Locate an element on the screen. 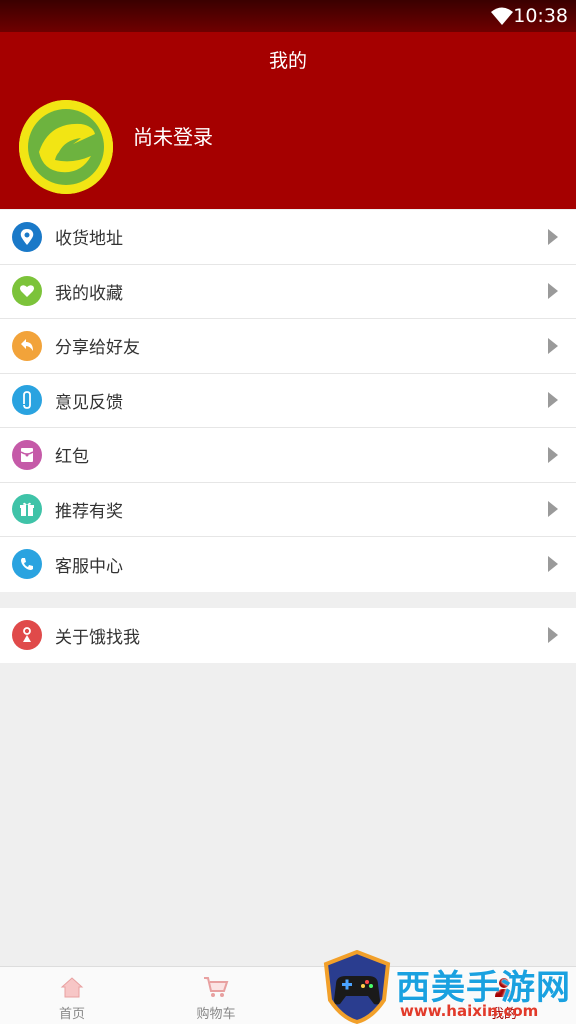 The width and height of the screenshot is (576, 1024). red-packet-icon is located at coordinates (27, 454).